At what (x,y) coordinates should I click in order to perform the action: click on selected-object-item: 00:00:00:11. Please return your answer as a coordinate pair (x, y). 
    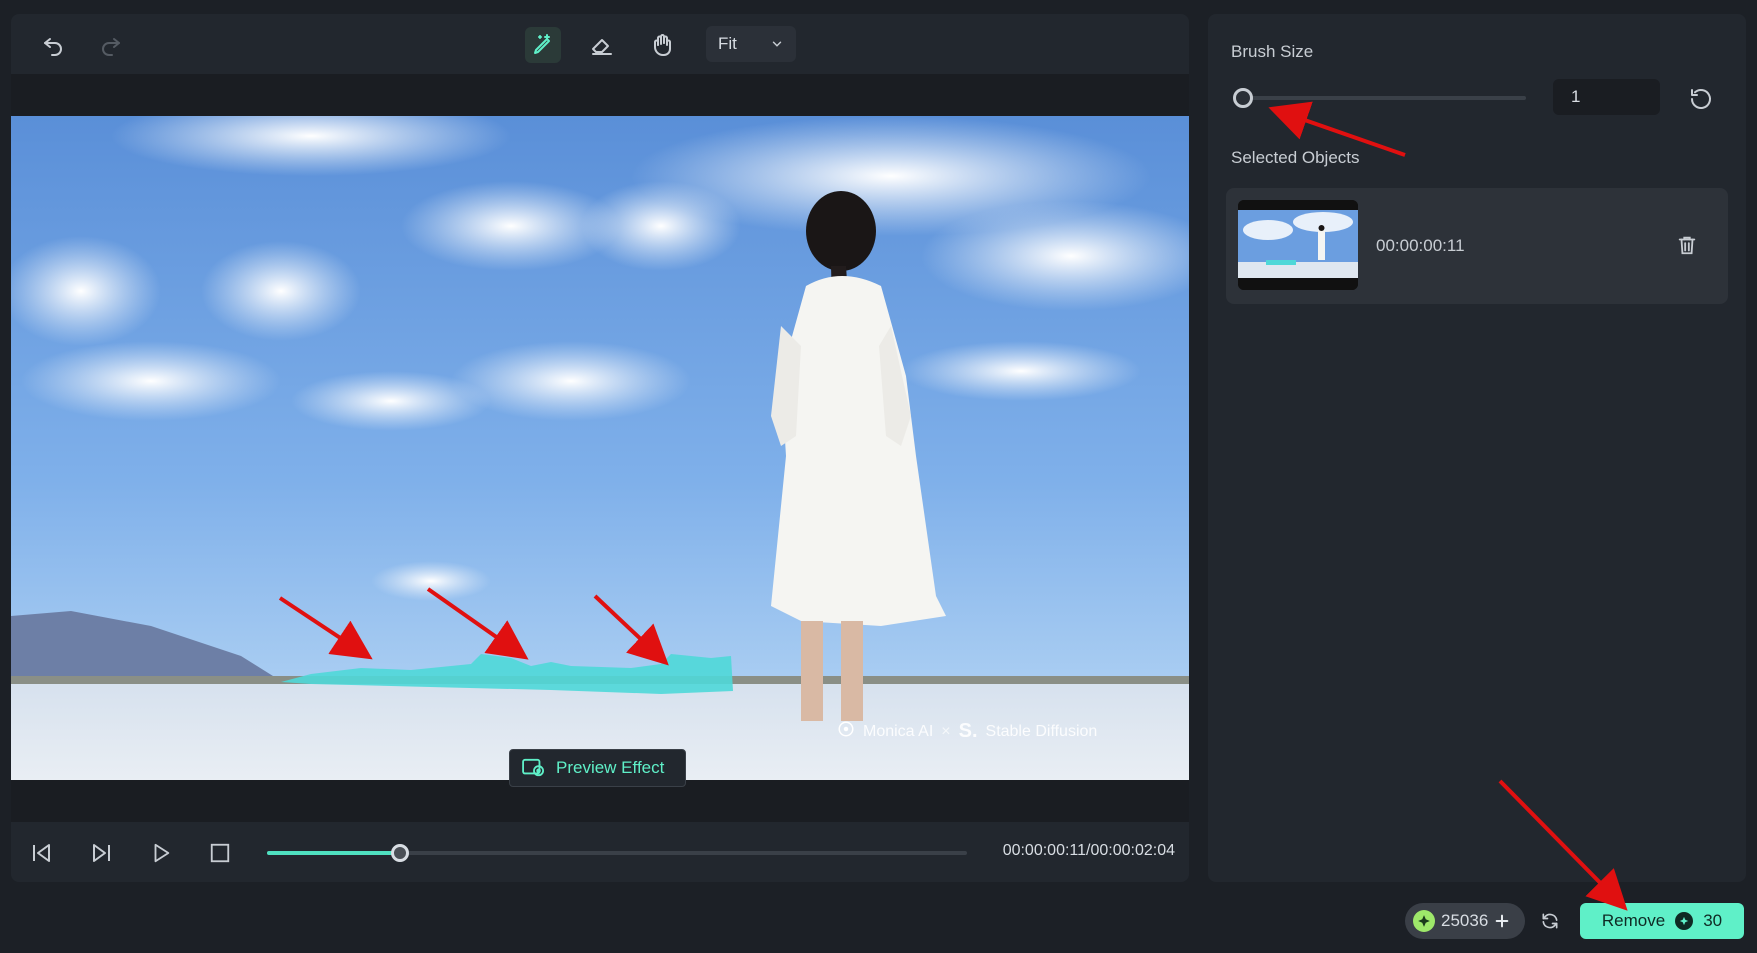
    Looking at the image, I should click on (1477, 246).